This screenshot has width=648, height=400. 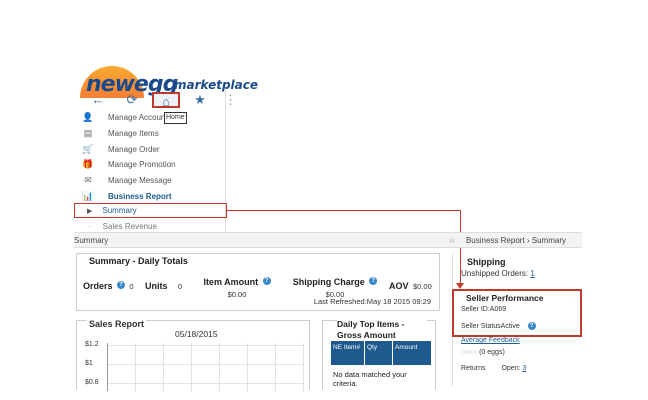 What do you see at coordinates (328, 240) in the screenshot?
I see `breadcrumb-bar: Summary ☆ Business Report › Summary` at bounding box center [328, 240].